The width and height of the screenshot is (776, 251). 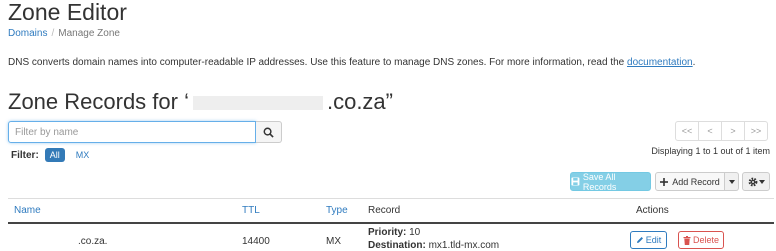 I want to click on destination-label: Destination:, so click(x=397, y=245).